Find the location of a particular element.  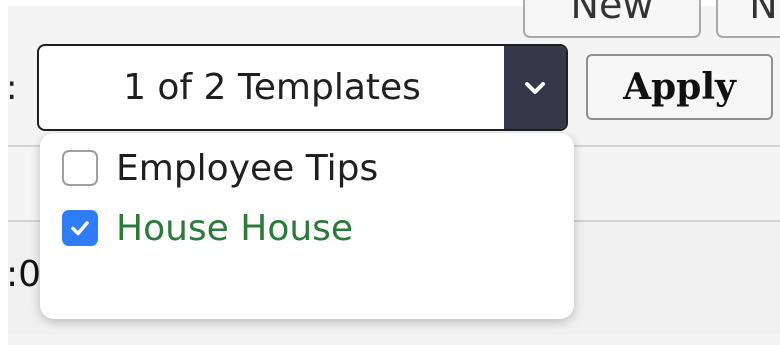

dropdown-option-employee-tips: Employee Tips is located at coordinates (220, 168).